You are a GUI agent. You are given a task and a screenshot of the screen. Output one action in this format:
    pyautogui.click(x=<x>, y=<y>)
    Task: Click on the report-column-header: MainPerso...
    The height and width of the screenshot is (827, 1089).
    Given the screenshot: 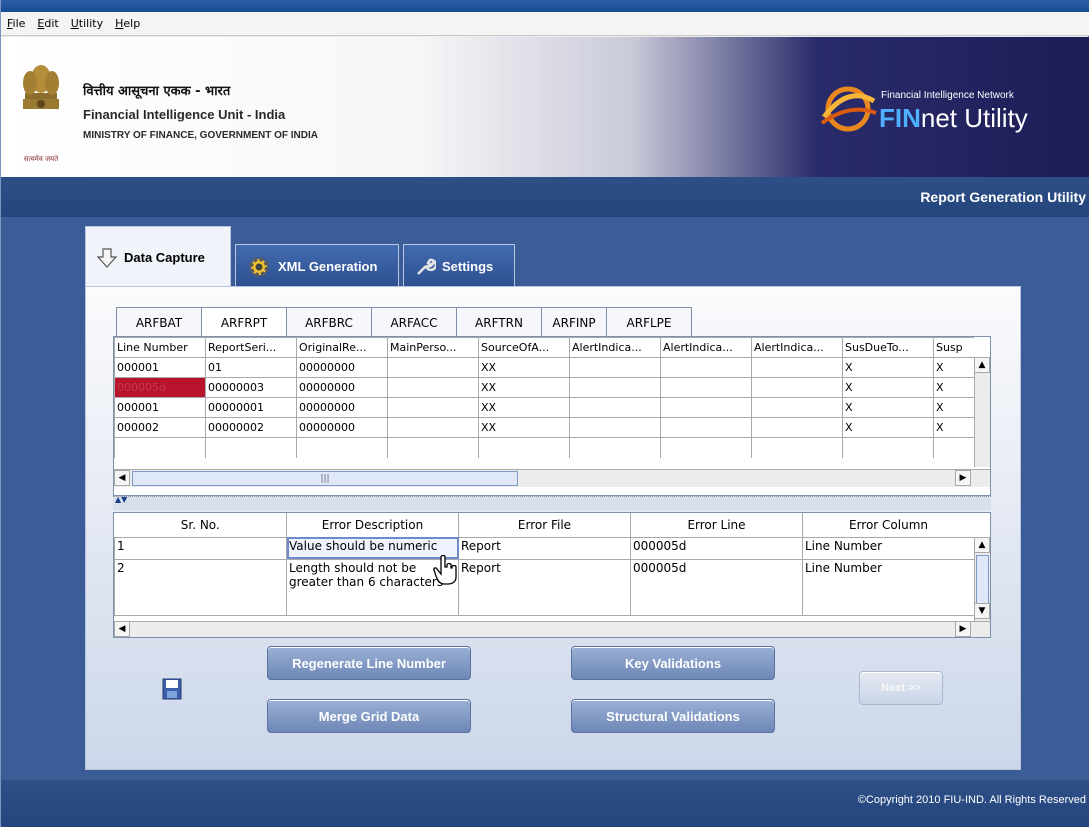 What is the action you would take?
    pyautogui.click(x=433, y=347)
    